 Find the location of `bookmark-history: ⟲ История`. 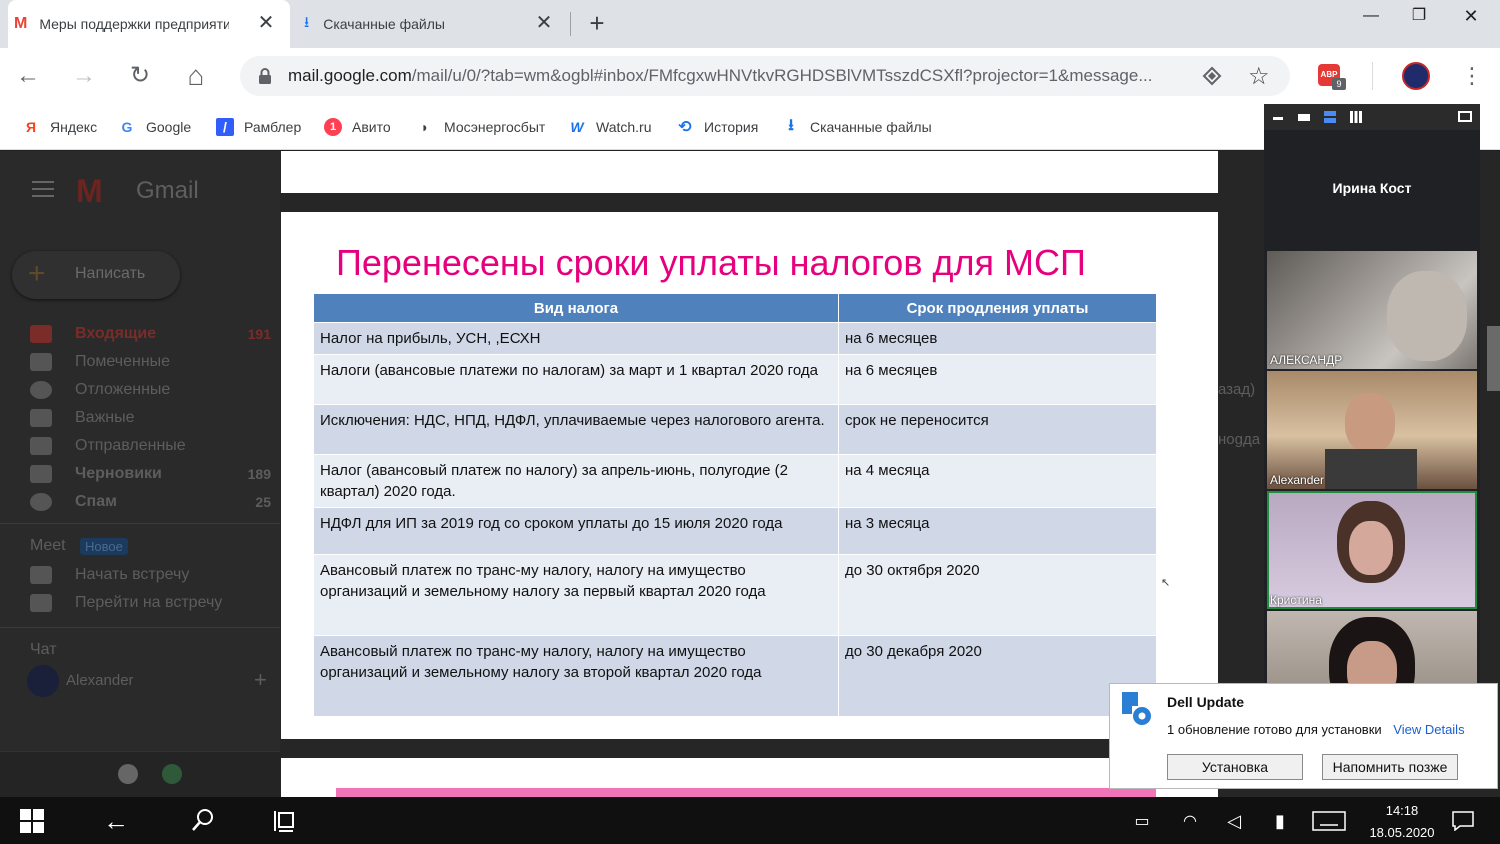

bookmark-history: ⟲ История is located at coordinates (717, 127).